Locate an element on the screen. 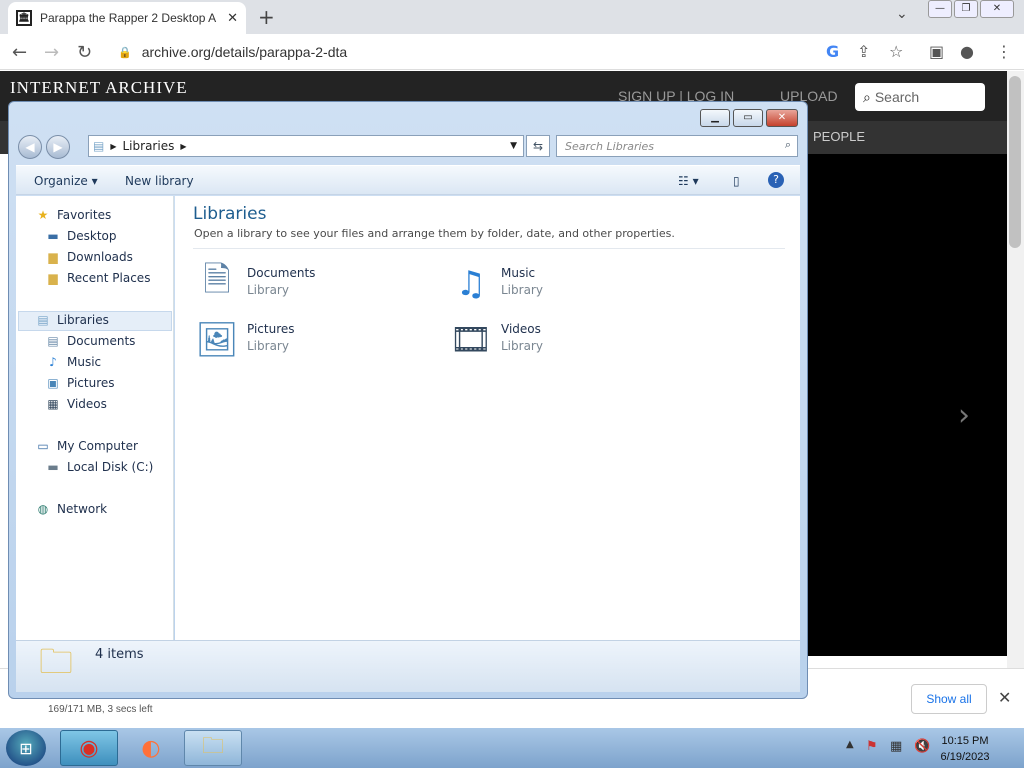  refresh-icon: ⇆ is located at coordinates (538, 146).